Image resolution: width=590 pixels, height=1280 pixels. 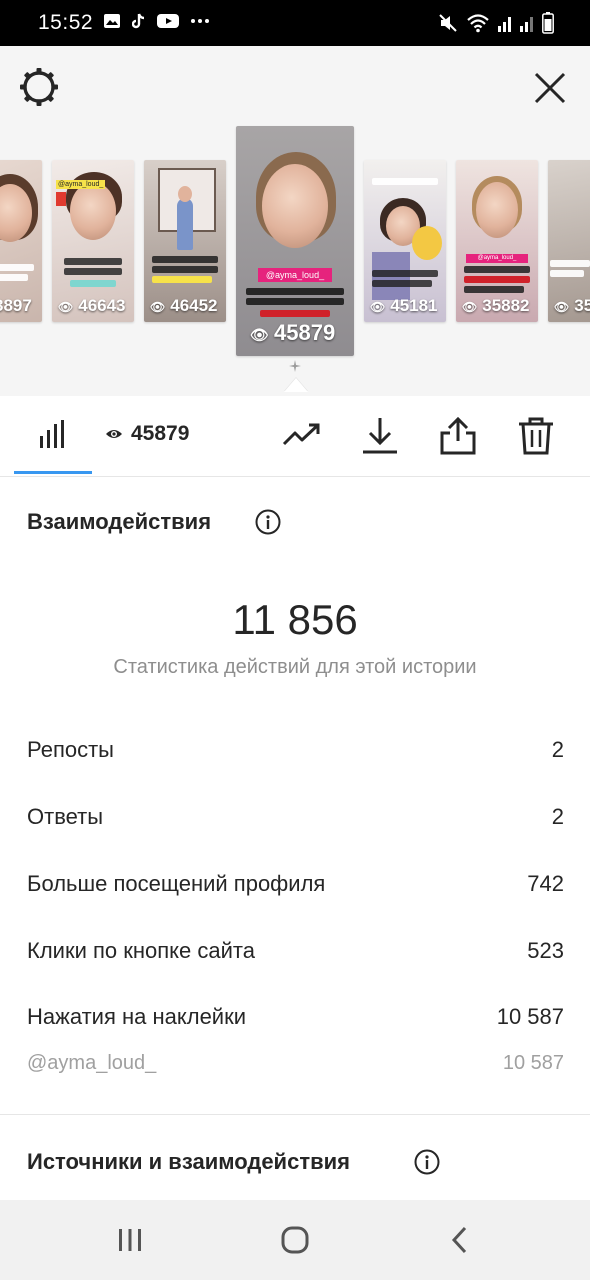 I want to click on metric-label: Репосты, so click(x=70, y=749).